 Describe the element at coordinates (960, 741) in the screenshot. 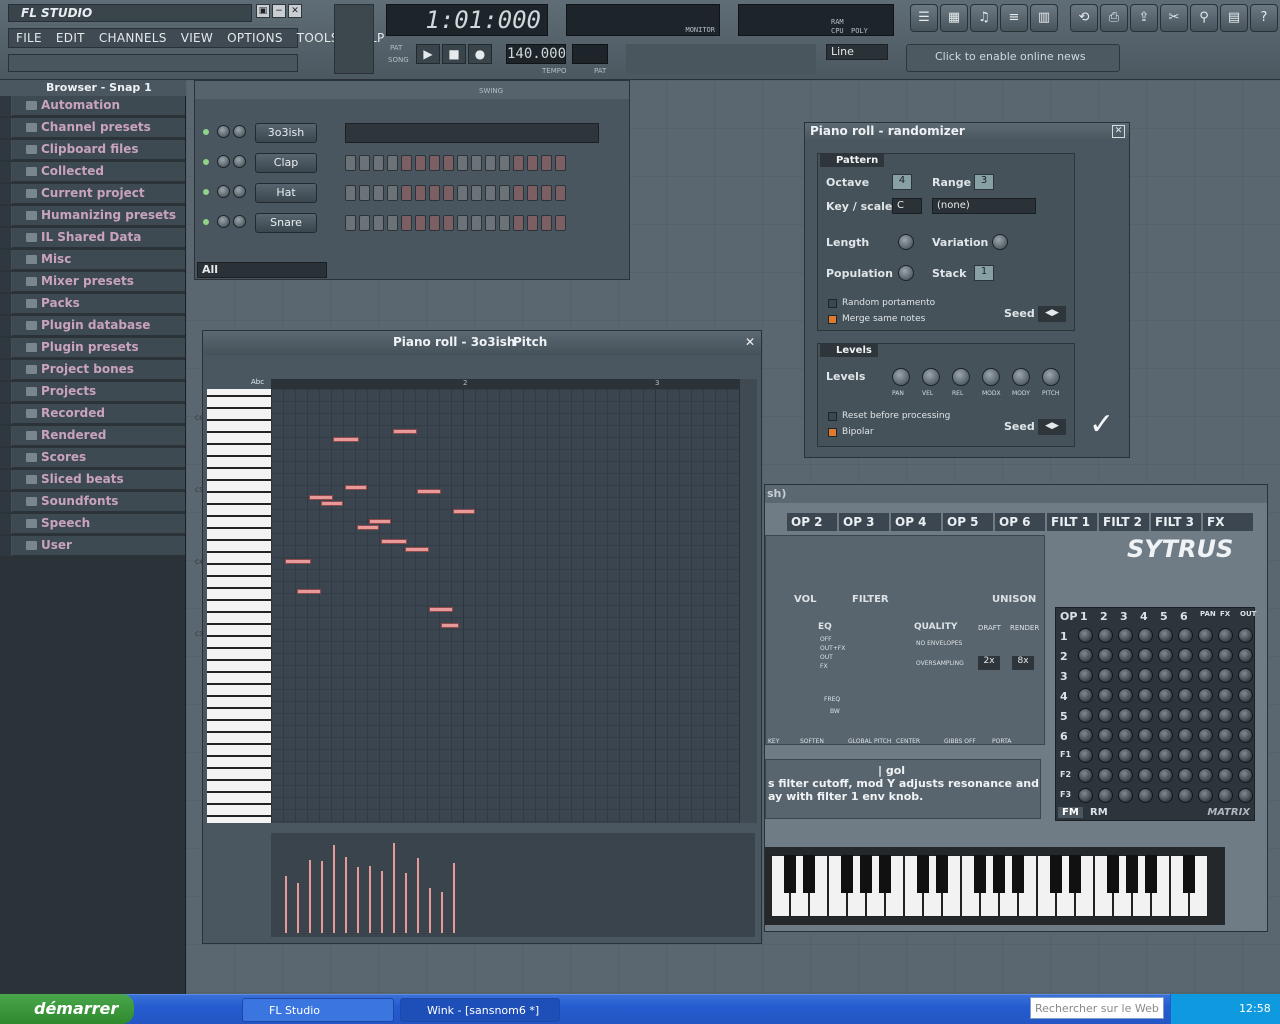

I see `sytrus-flag: GIBBS OFF` at that location.